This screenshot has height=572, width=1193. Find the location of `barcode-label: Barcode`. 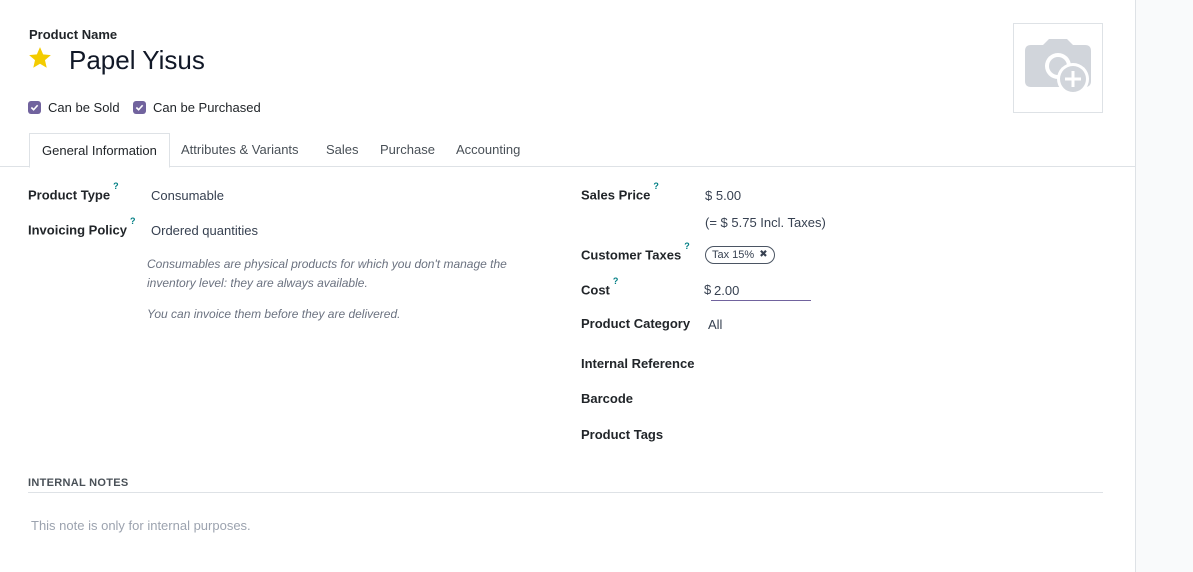

barcode-label: Barcode is located at coordinates (607, 398).